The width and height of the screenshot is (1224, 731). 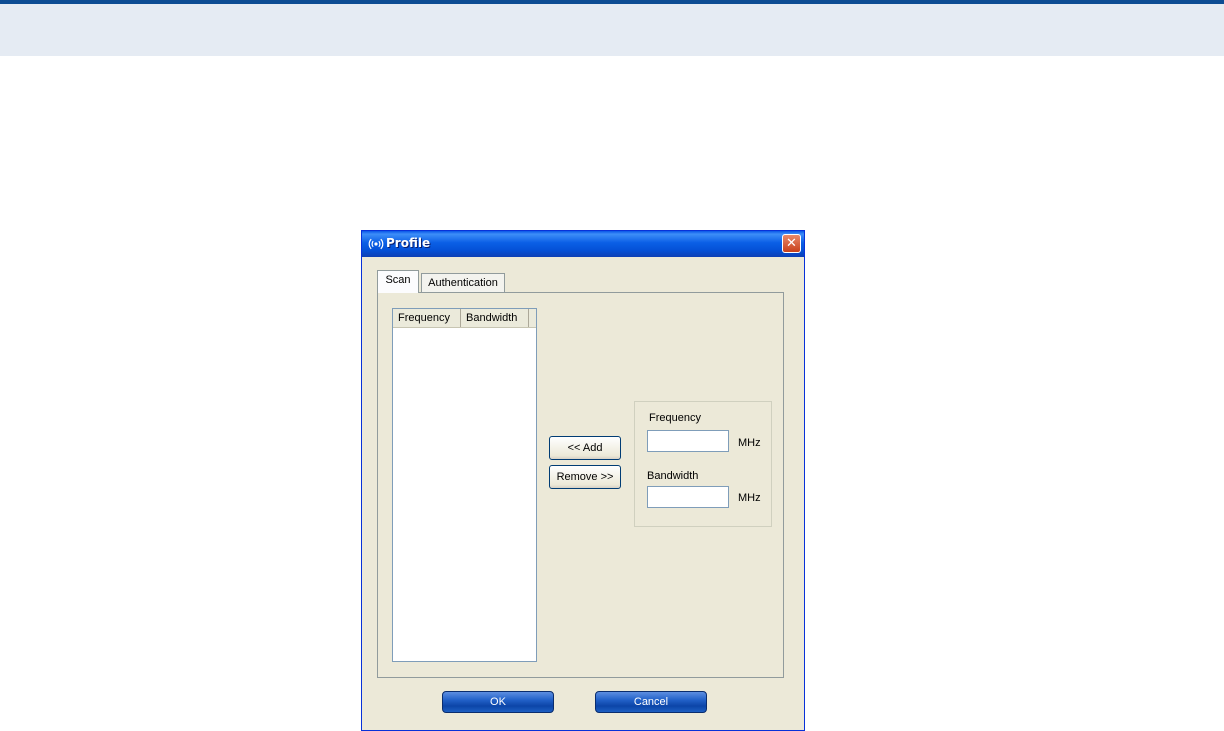 I want to click on tab-authentication: Authentication, so click(x=463, y=283).